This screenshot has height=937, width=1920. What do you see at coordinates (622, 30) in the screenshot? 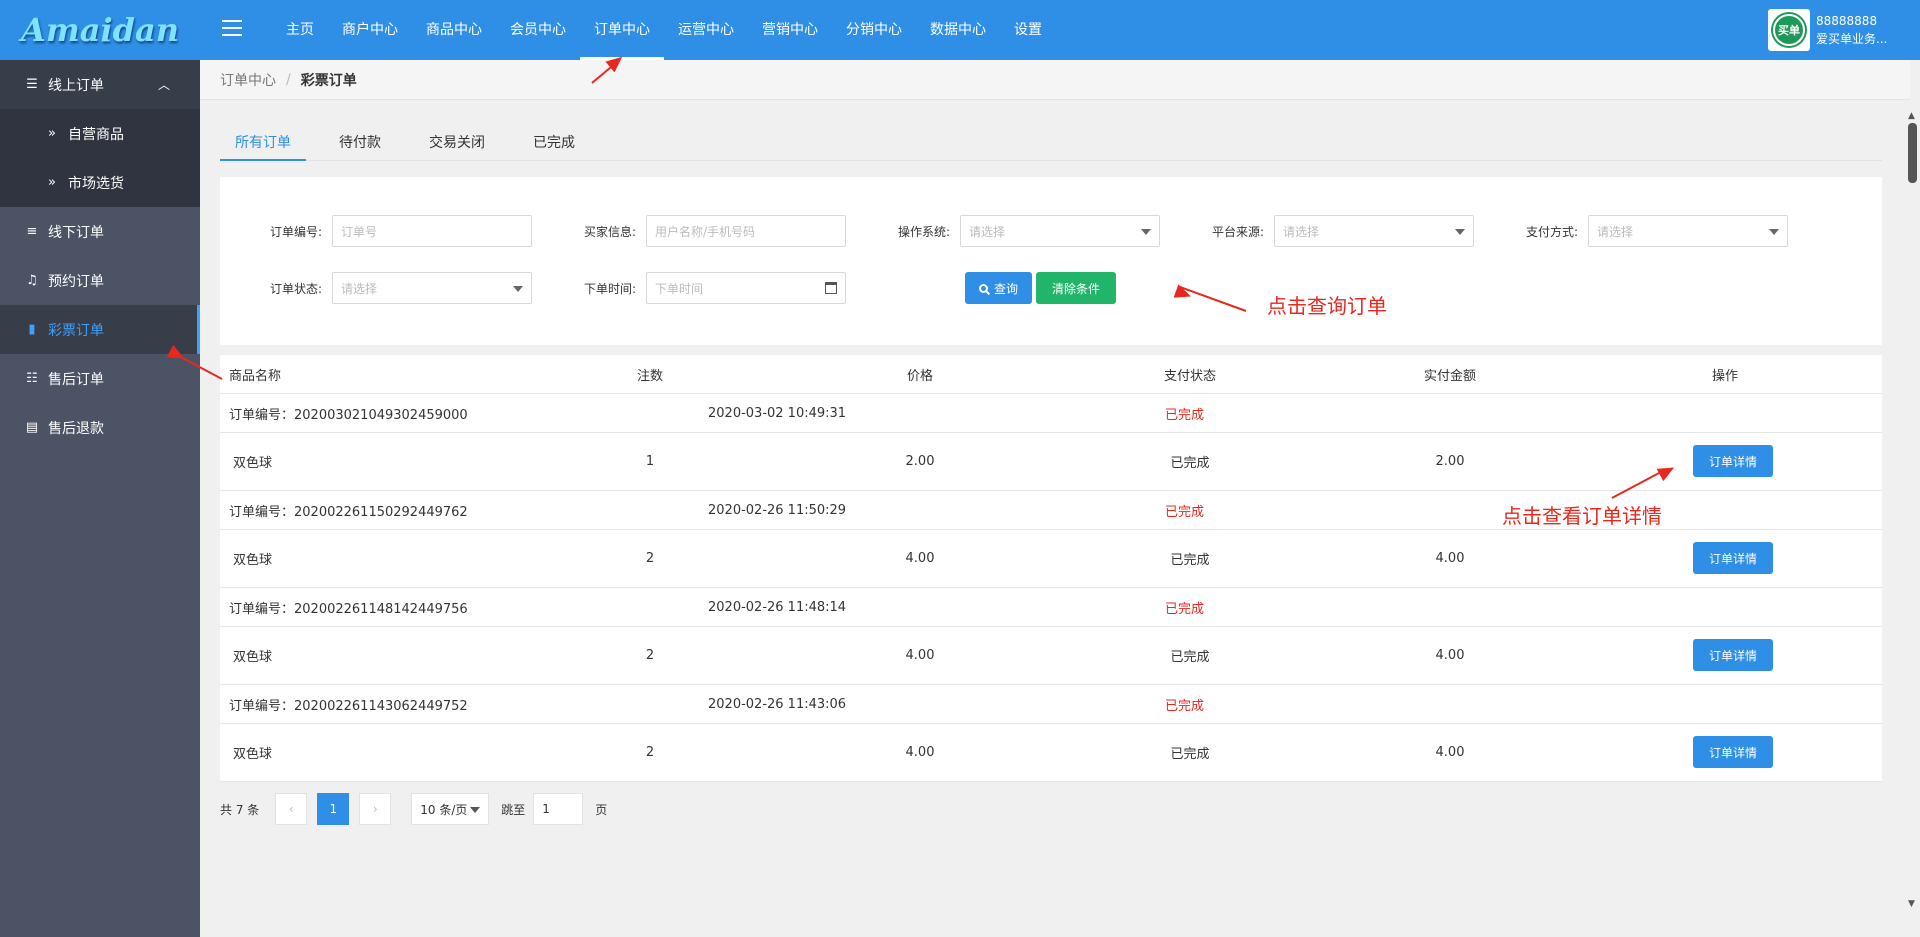
I see `nav-order: 订单中心` at bounding box center [622, 30].